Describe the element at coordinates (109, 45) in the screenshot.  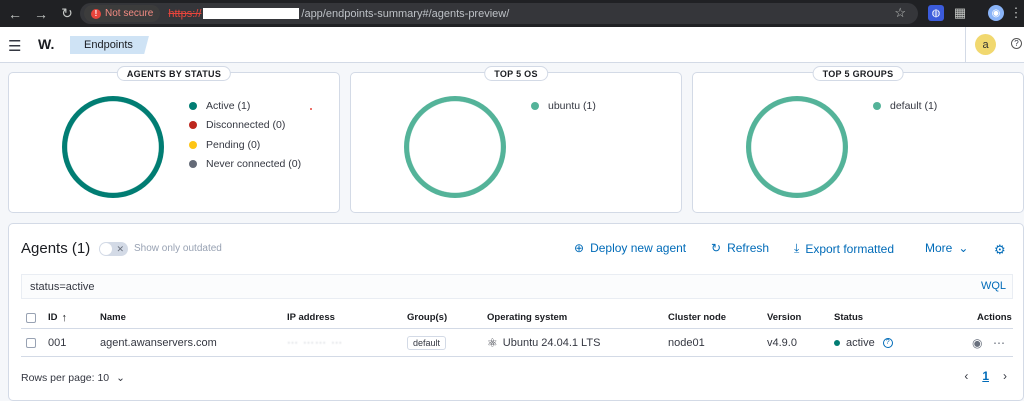
I see `breadcrumb-endpoints: Endpoints` at that location.